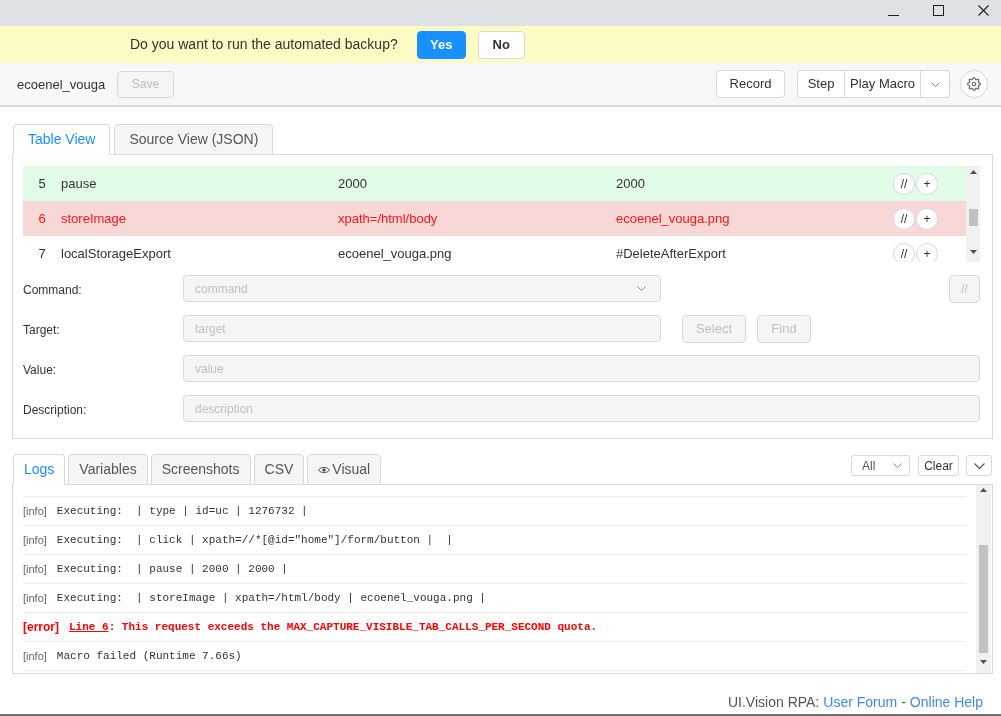 This screenshot has width=1001, height=716. I want to click on log-message: Executing: | pause | 2000 | 2000 |, so click(172, 569).